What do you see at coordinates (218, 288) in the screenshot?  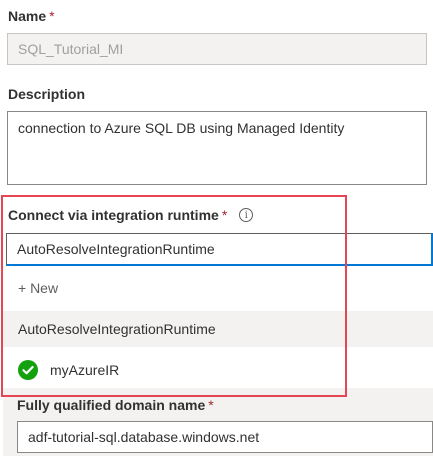 I see `dropdown-option-new: + New` at bounding box center [218, 288].